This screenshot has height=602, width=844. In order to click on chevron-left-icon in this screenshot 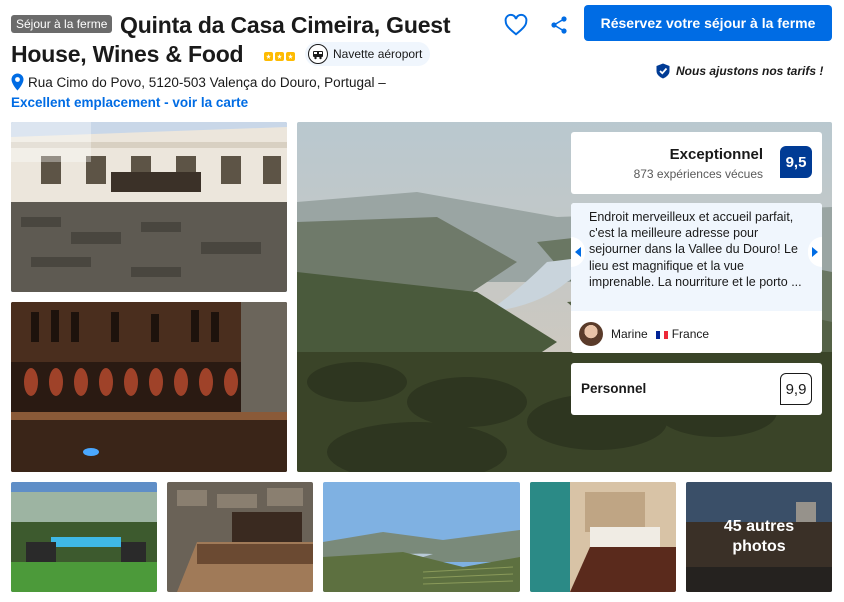, I will do `click(578, 252)`.